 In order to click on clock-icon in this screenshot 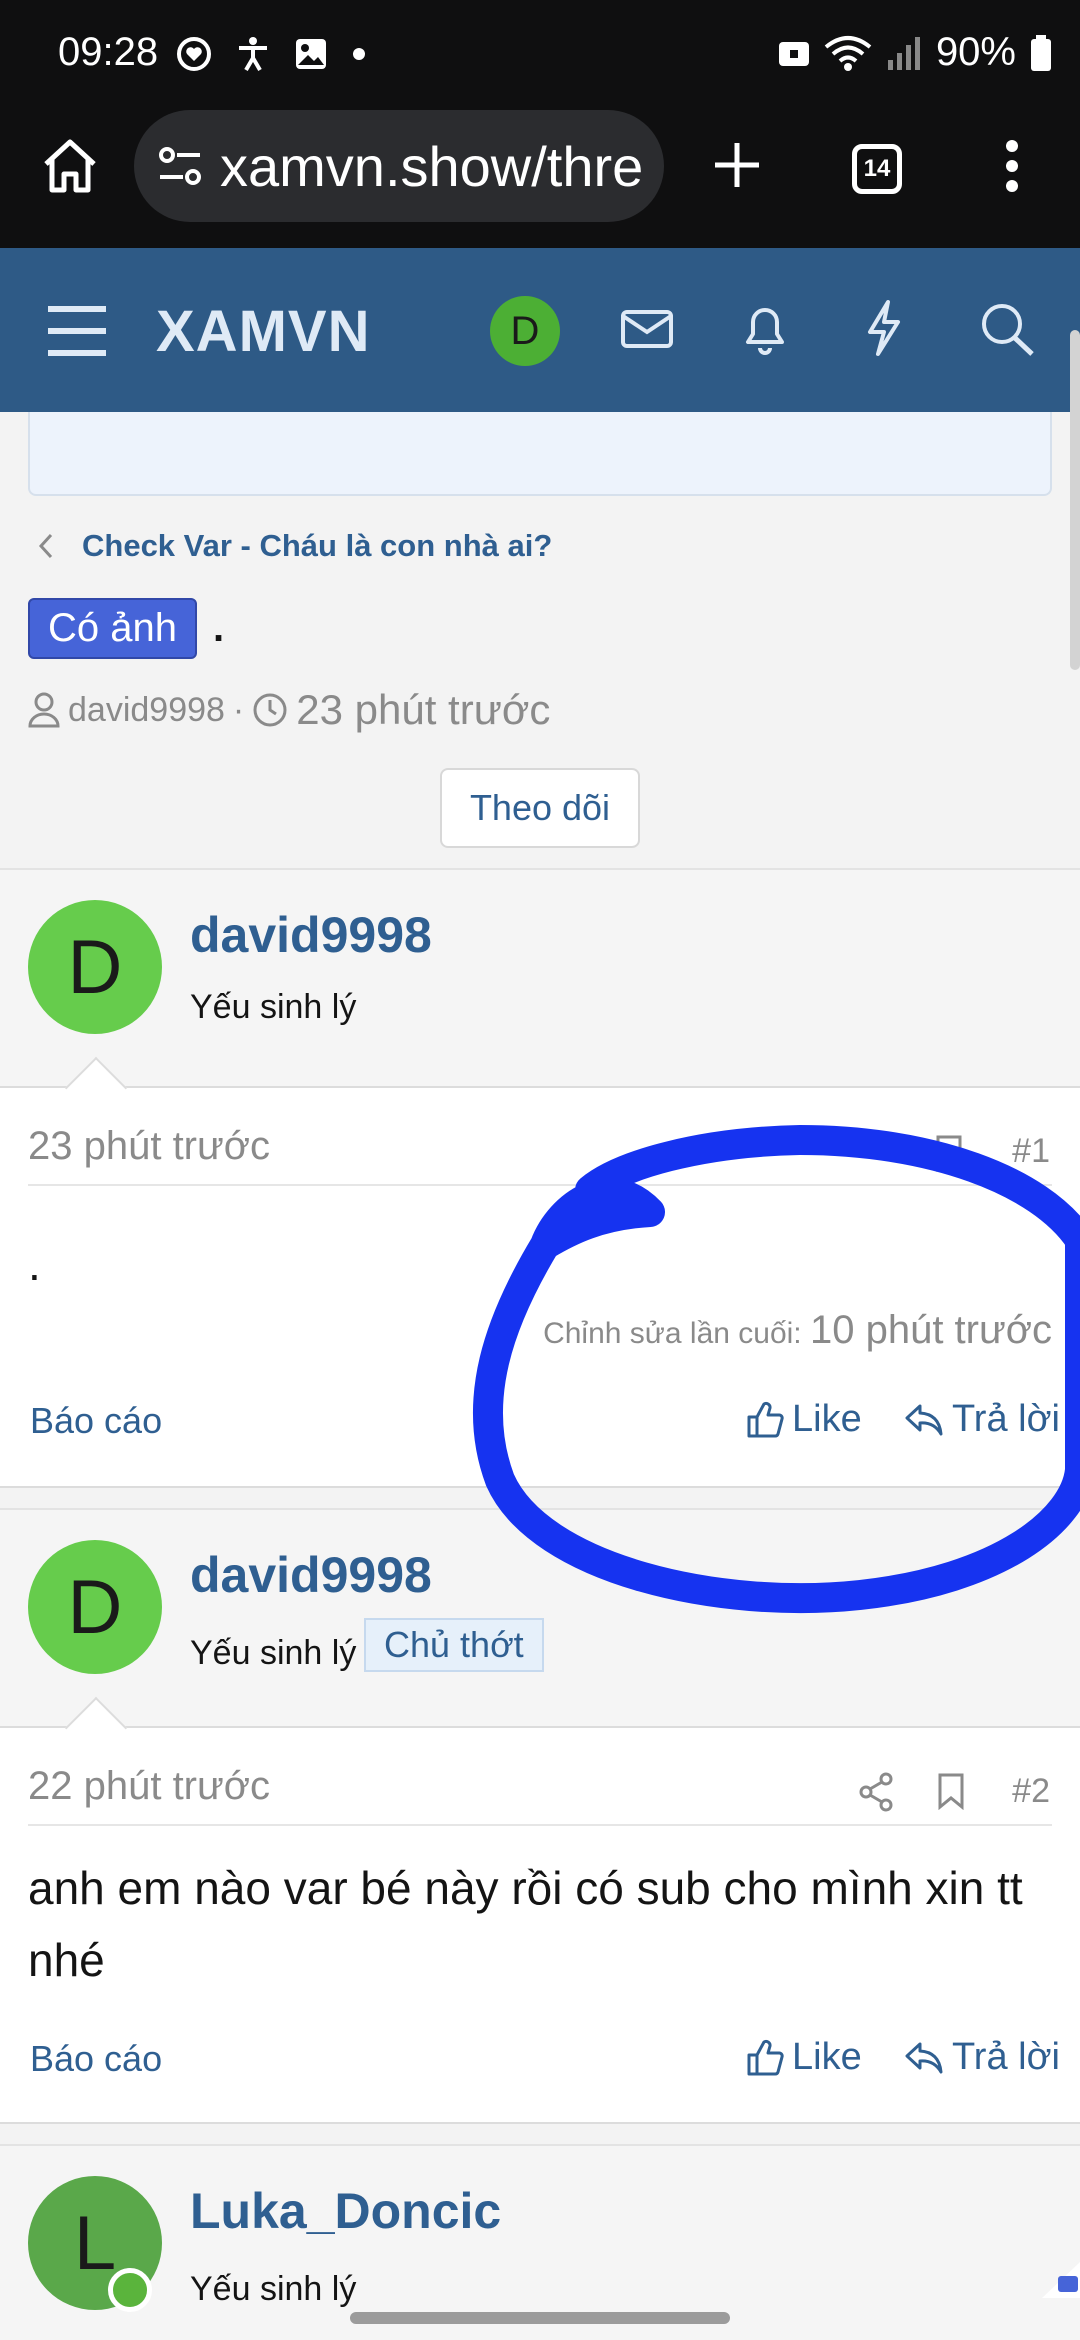, I will do `click(270, 710)`.